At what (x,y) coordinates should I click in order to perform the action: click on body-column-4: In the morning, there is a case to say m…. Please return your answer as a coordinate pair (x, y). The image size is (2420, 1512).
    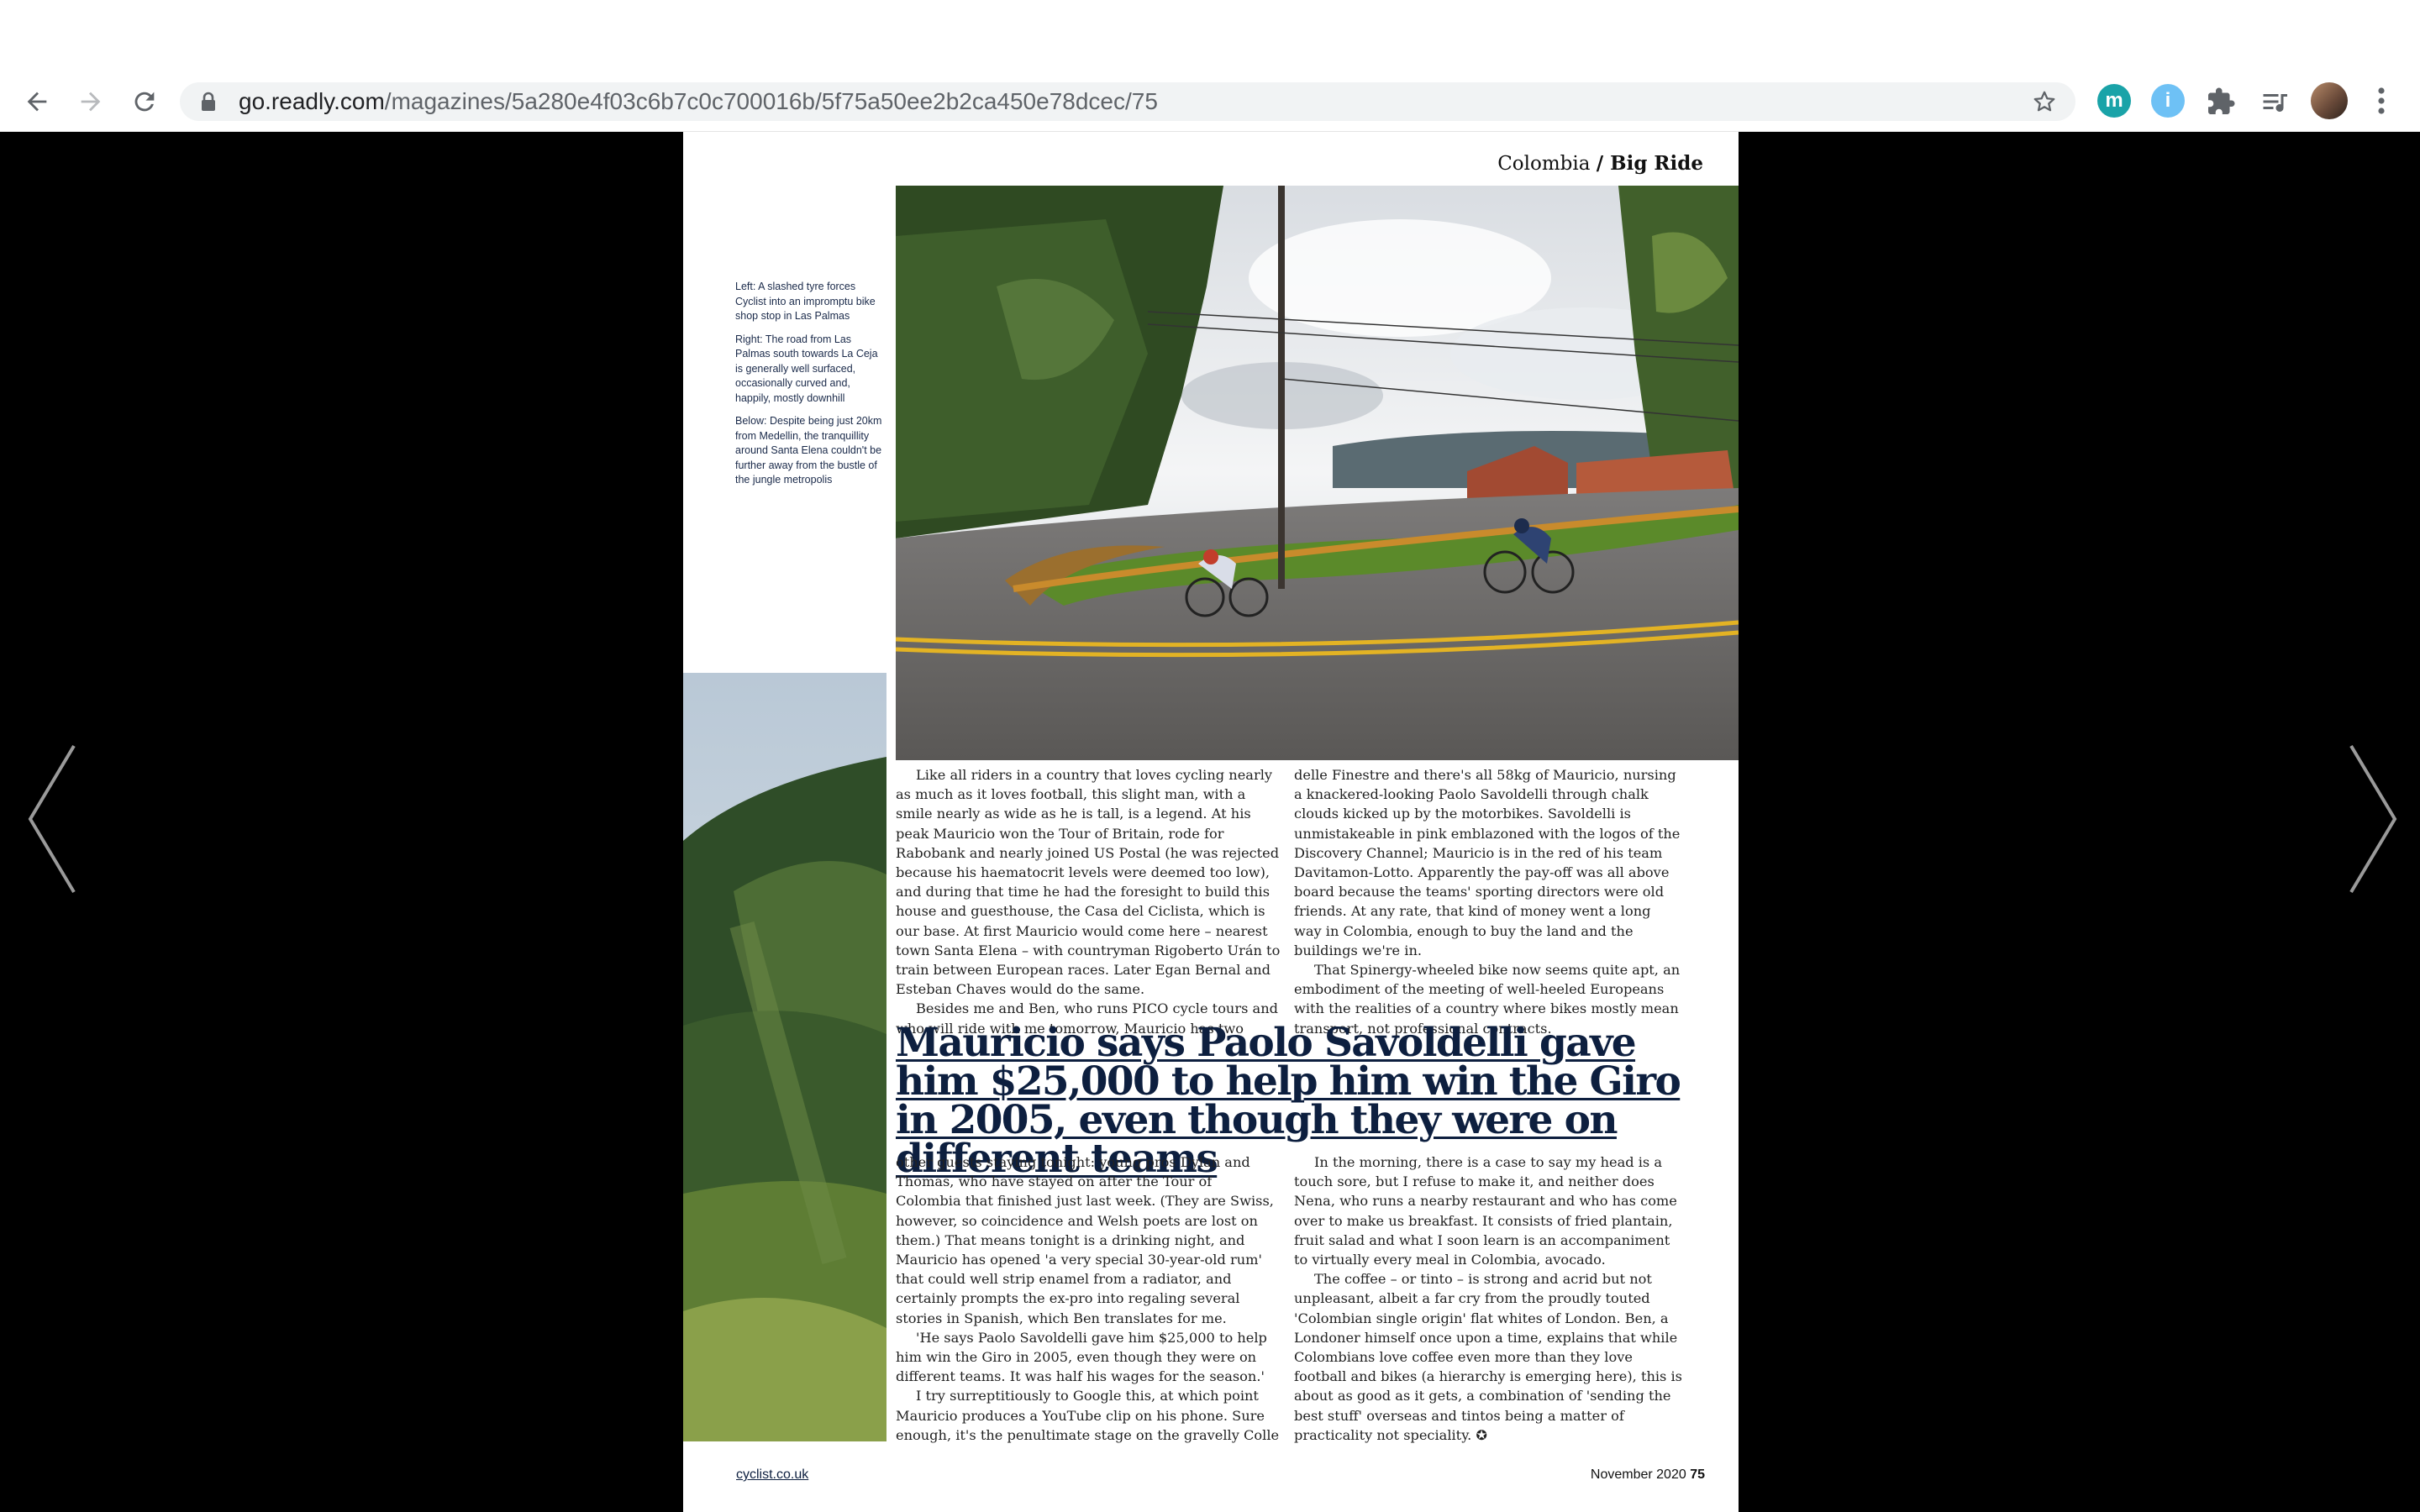
    Looking at the image, I should click on (1488, 1298).